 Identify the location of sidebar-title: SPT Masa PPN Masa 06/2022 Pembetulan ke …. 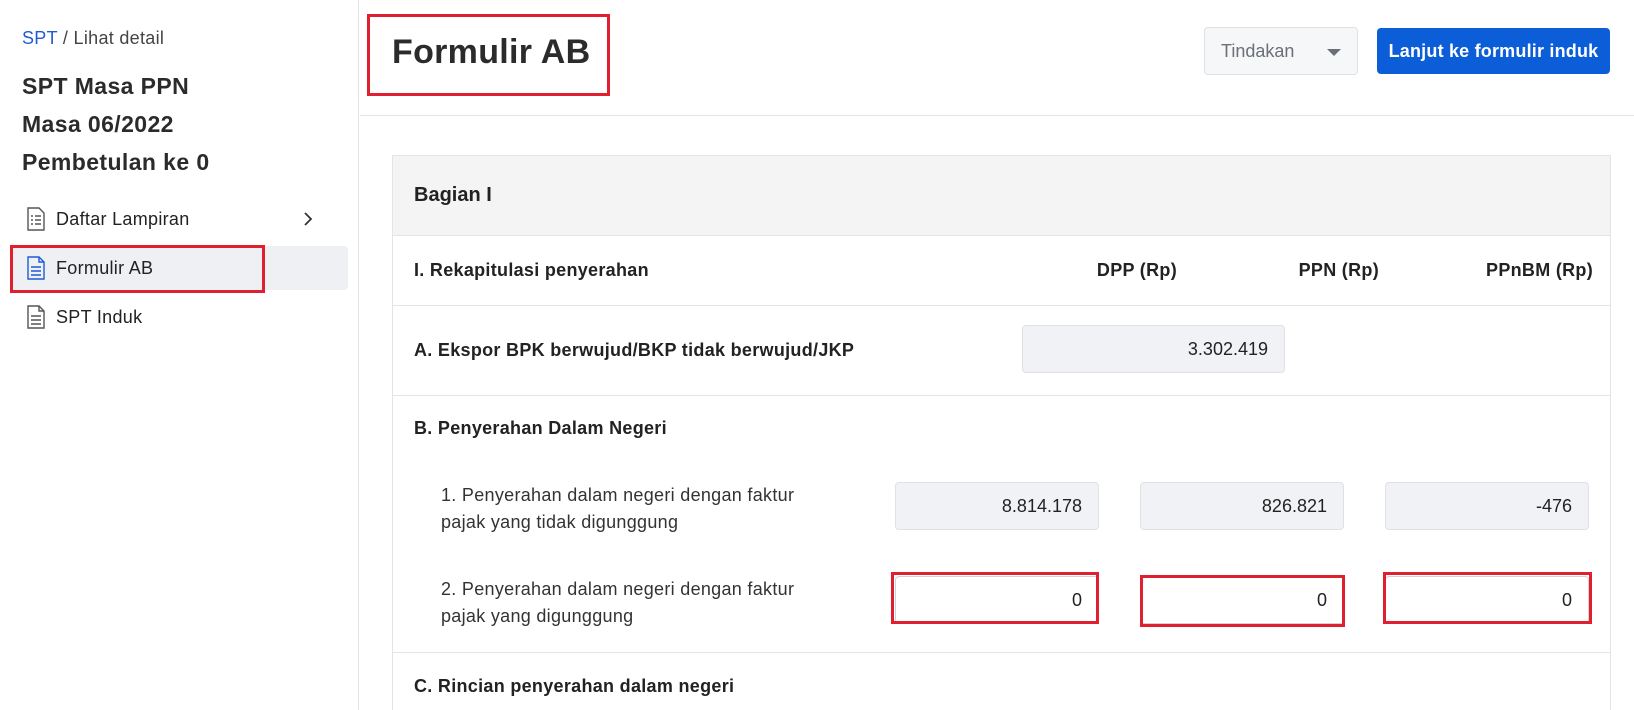
(116, 124).